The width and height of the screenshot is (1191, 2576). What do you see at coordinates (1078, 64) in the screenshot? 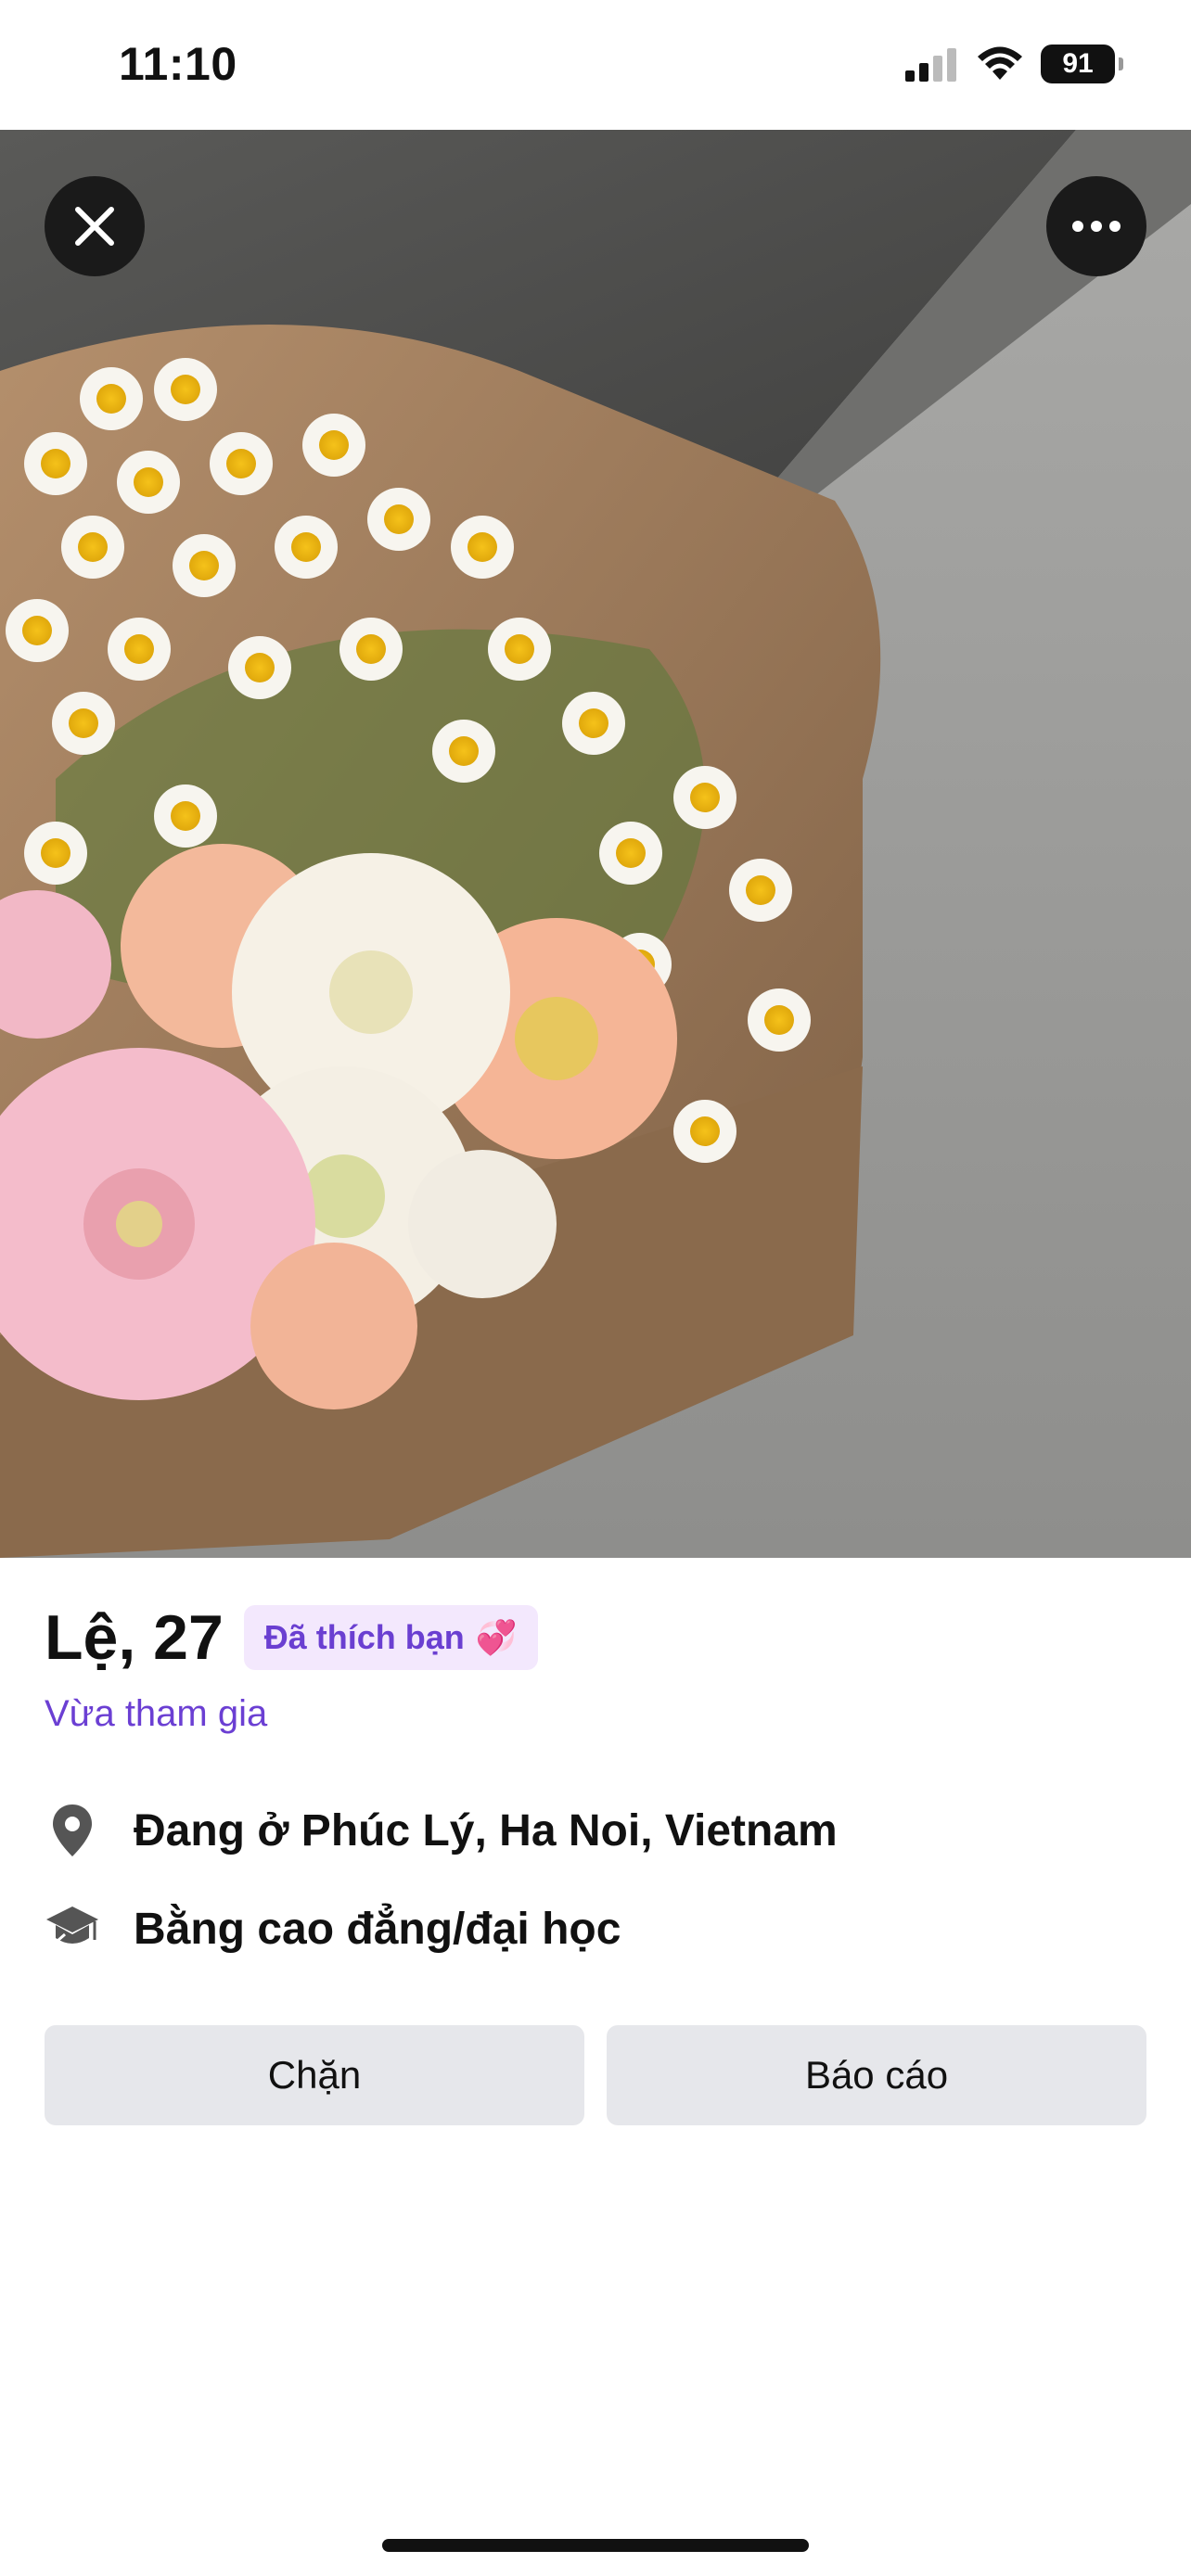
I see `battery-level: 91` at bounding box center [1078, 64].